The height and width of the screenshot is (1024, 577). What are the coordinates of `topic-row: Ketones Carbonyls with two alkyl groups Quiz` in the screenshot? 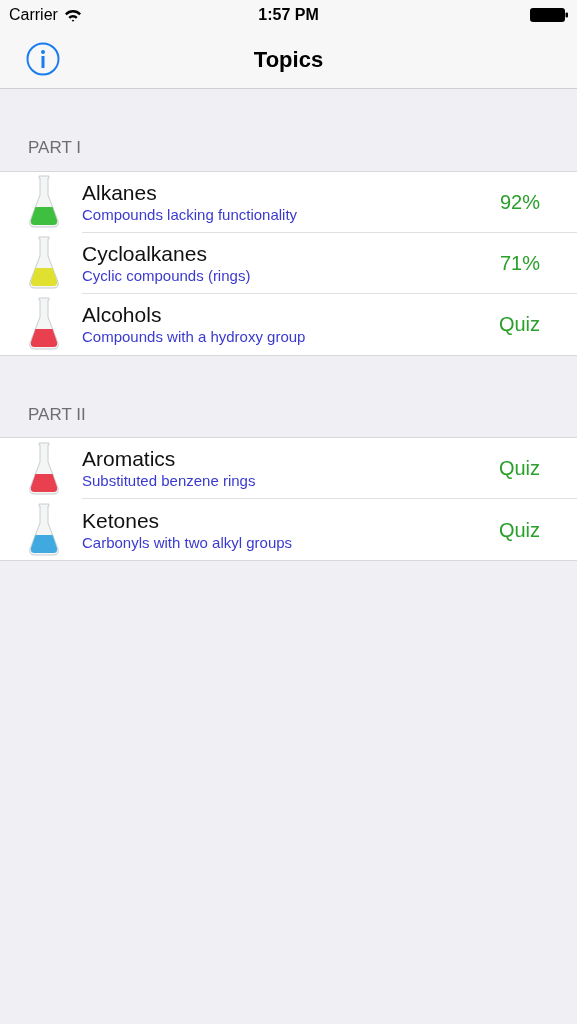 It's located at (288, 529).